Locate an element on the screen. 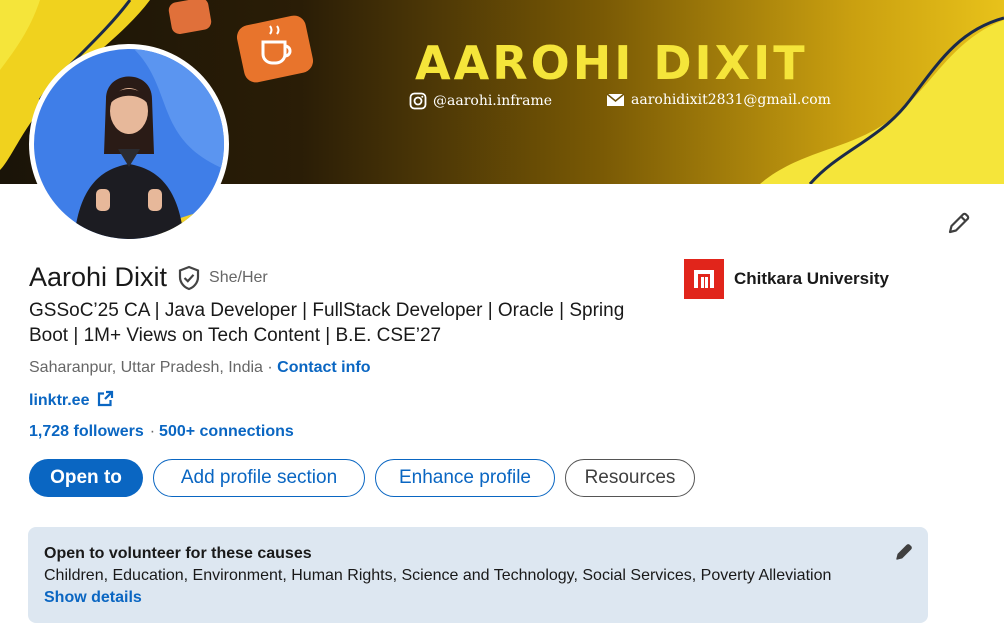  university-name: Chitkara University is located at coordinates (811, 278).